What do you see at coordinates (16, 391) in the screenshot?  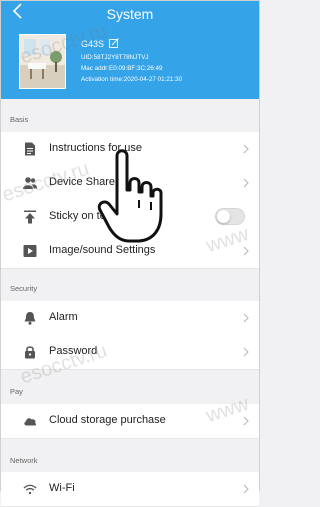 I see `section-pay-label: Pay` at bounding box center [16, 391].